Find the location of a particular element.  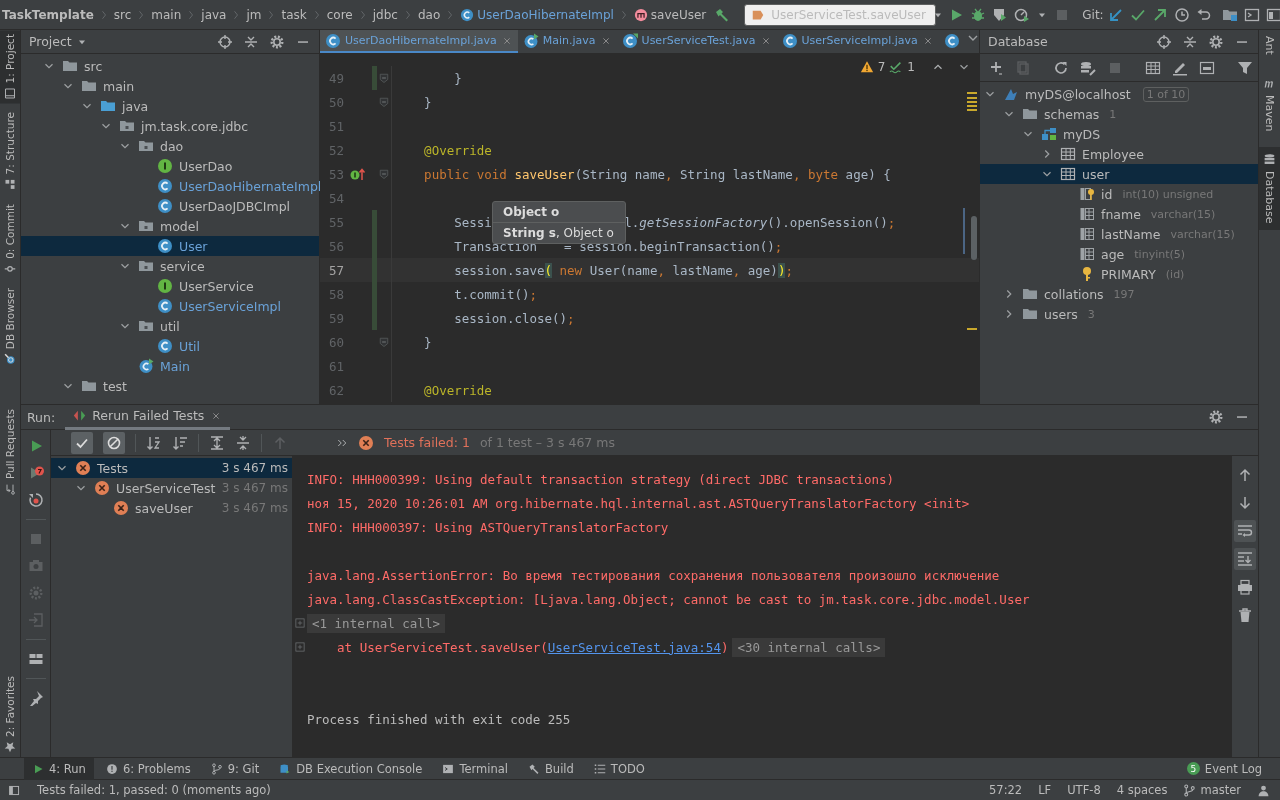

tree-item: util is located at coordinates (170, 326).